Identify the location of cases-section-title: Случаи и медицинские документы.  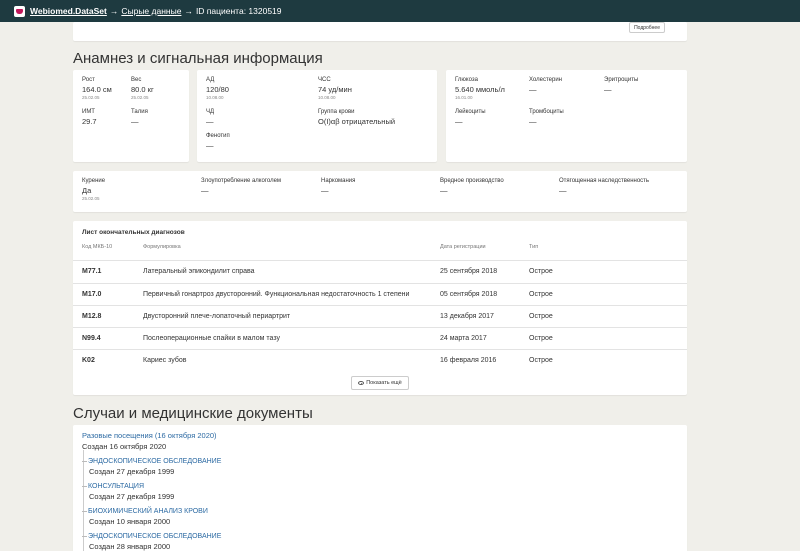
(193, 413).